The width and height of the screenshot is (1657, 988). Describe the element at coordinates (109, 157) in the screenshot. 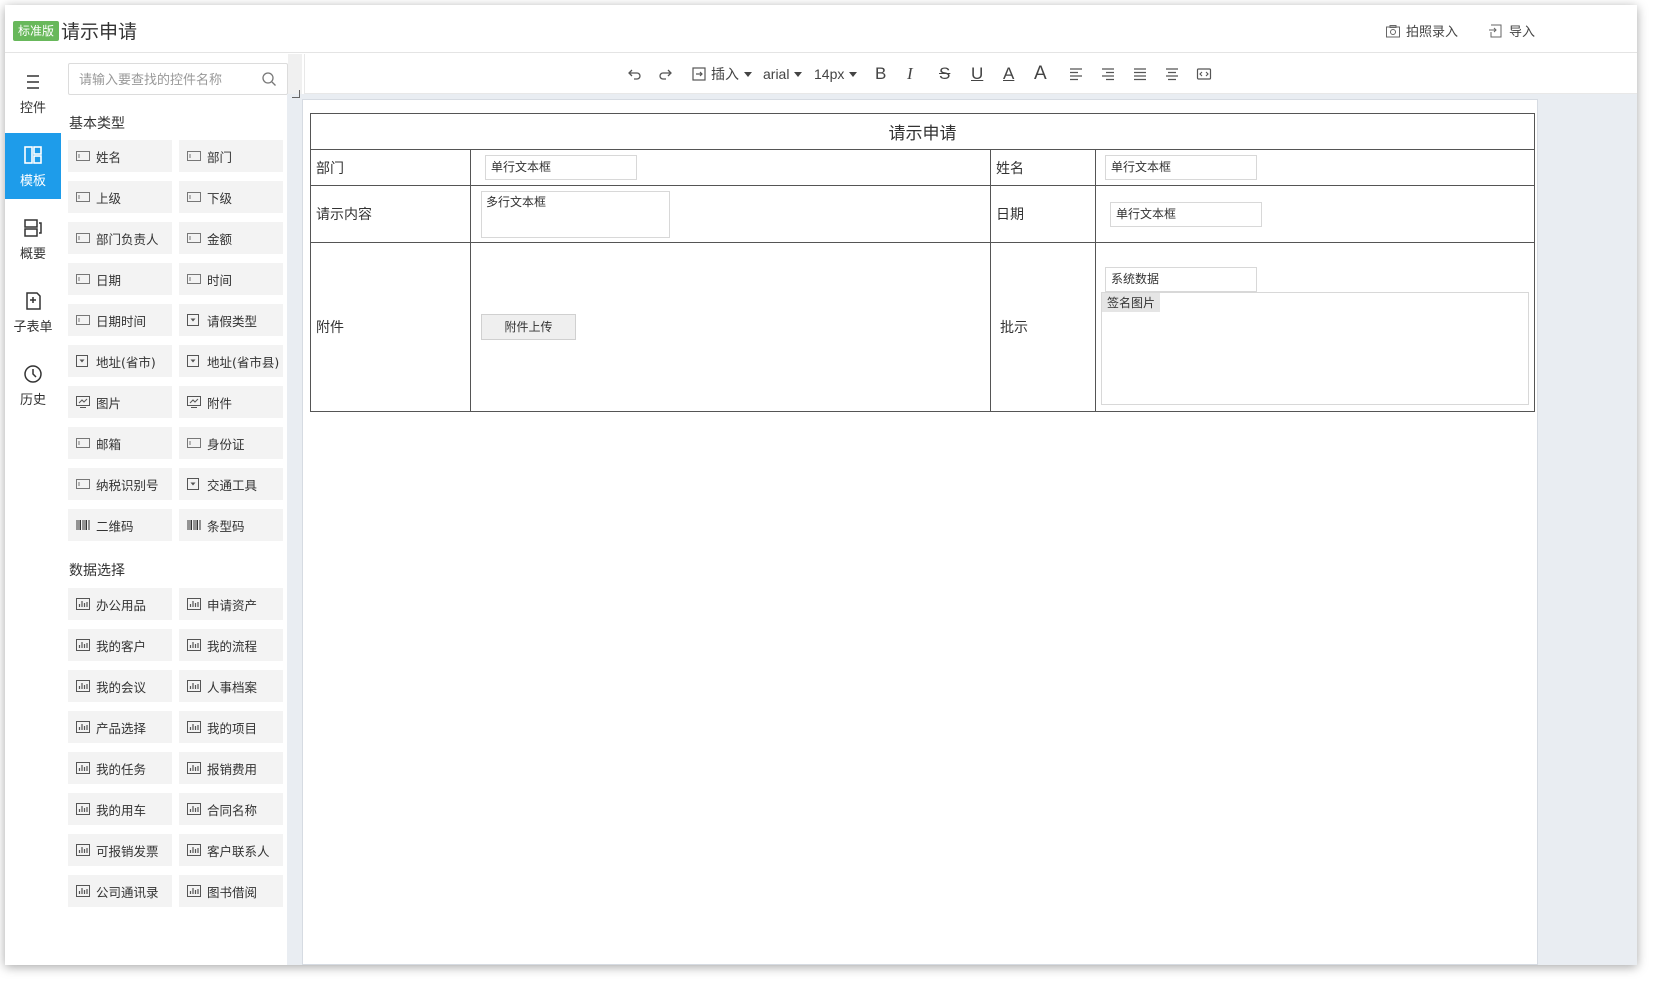

I see `component-label: 姓名` at that location.